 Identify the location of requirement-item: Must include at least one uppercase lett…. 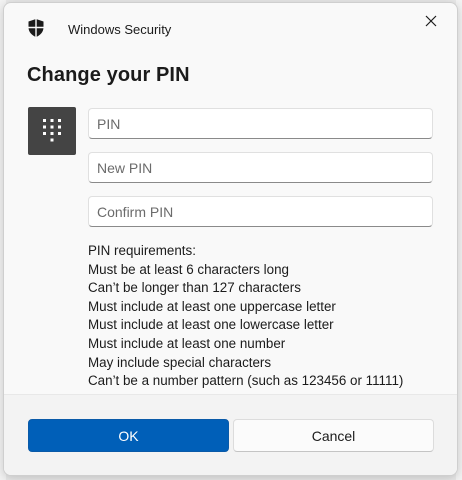
(212, 306).